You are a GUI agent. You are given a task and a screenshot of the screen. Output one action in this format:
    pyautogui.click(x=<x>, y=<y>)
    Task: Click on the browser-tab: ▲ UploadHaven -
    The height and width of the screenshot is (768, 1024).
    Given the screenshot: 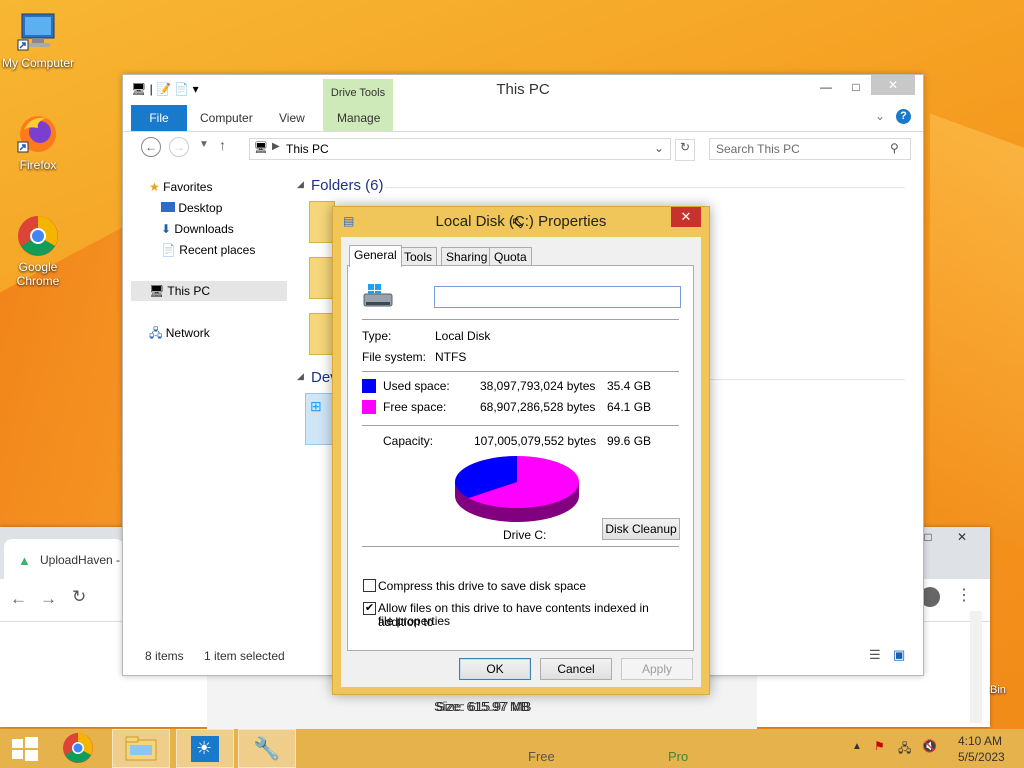 What is the action you would take?
    pyautogui.click(x=64, y=559)
    